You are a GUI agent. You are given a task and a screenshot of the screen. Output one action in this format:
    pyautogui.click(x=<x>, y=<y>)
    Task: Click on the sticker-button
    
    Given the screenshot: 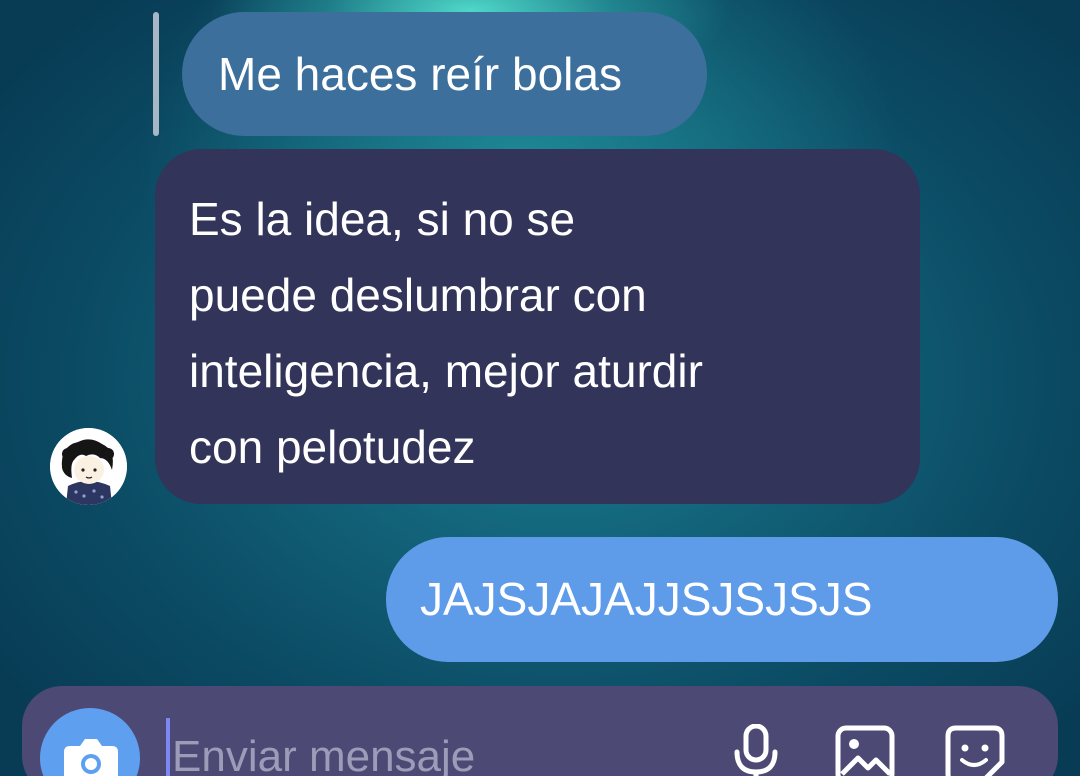 What is the action you would take?
    pyautogui.click(x=975, y=750)
    